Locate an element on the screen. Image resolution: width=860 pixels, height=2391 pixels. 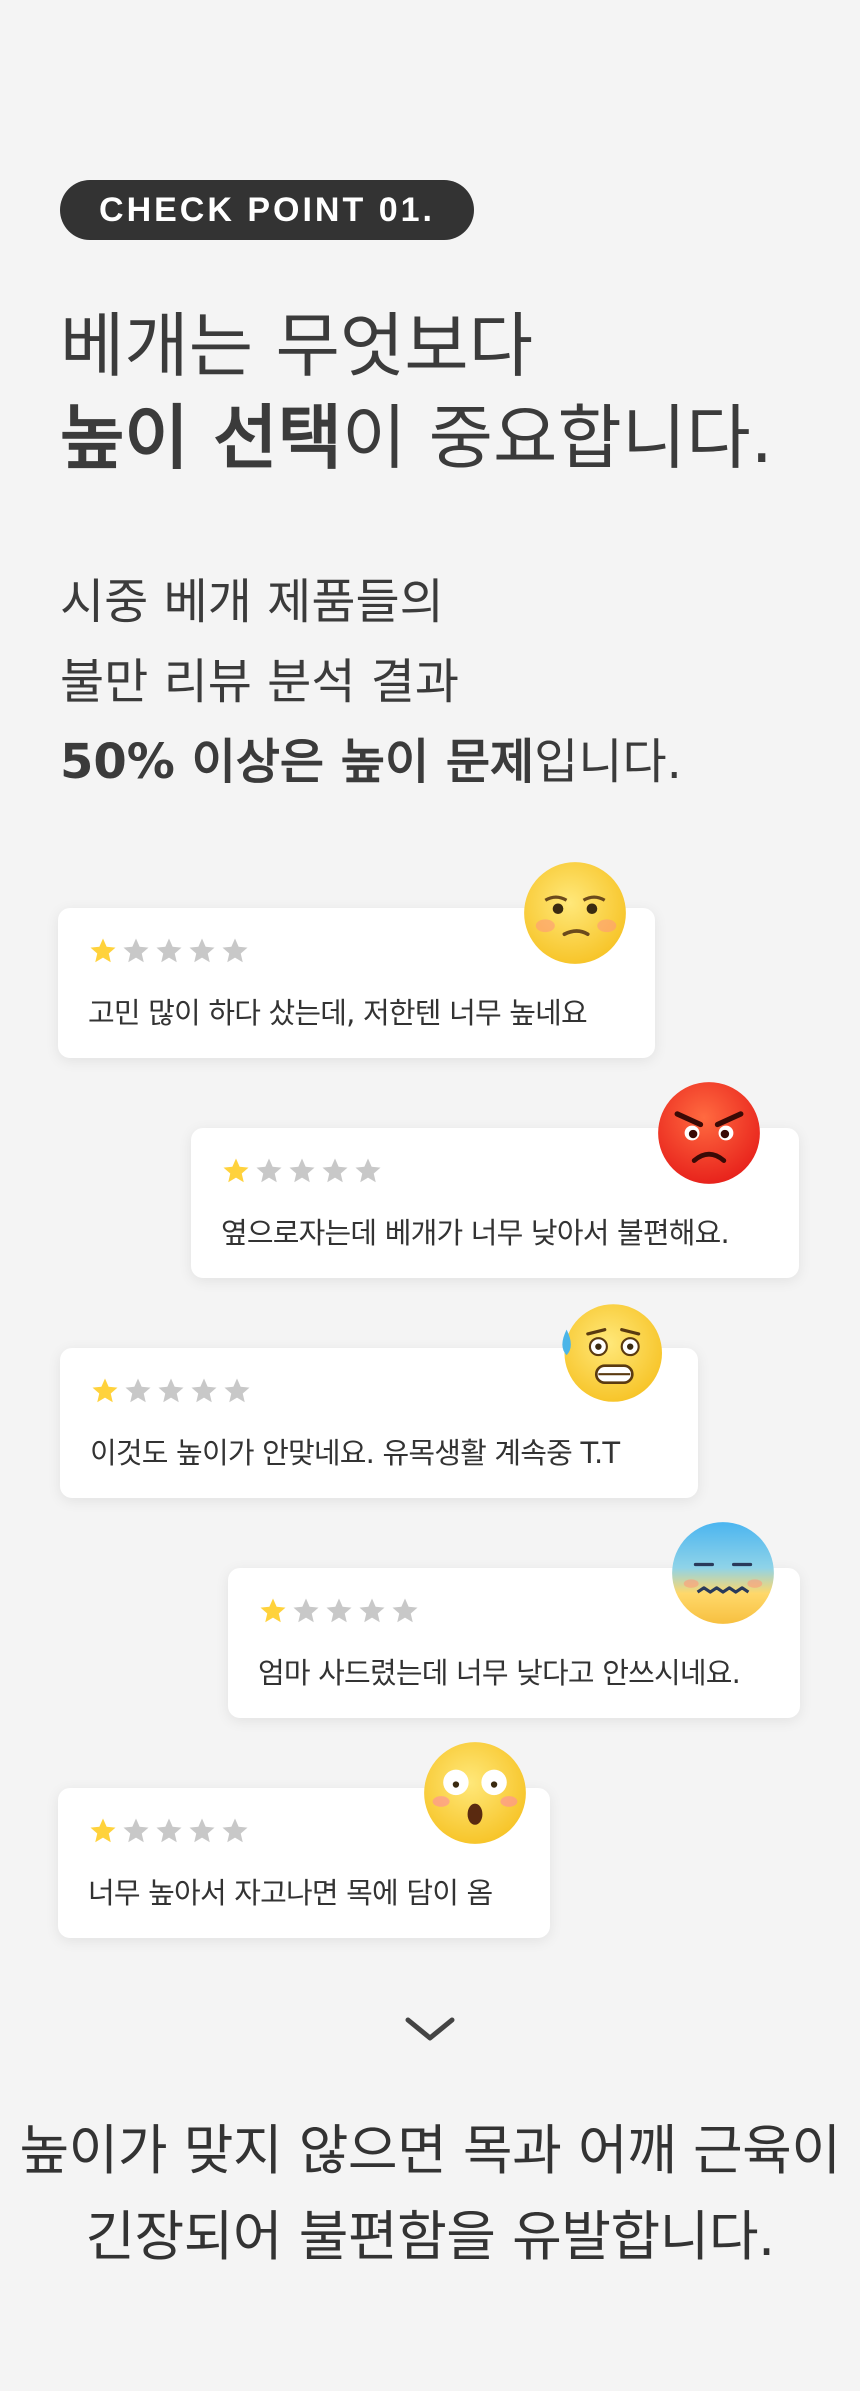
cold-face-icon is located at coordinates (723, 1573).